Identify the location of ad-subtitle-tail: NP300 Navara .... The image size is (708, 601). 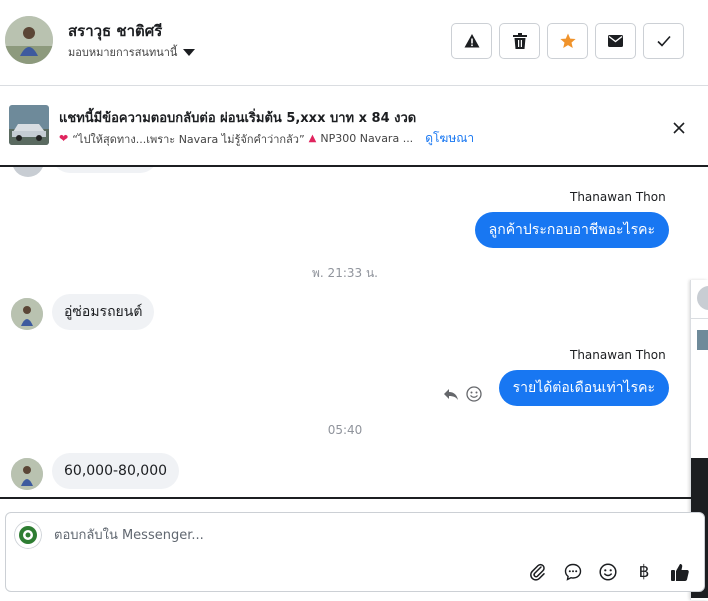
(367, 138).